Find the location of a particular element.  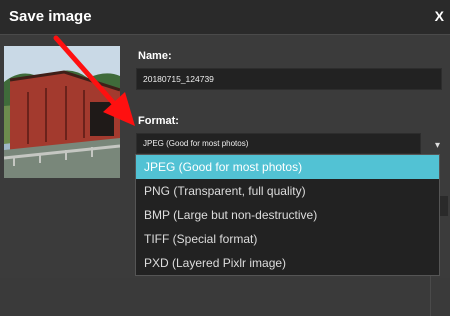

red-arrow-icon is located at coordinates (94, 80).